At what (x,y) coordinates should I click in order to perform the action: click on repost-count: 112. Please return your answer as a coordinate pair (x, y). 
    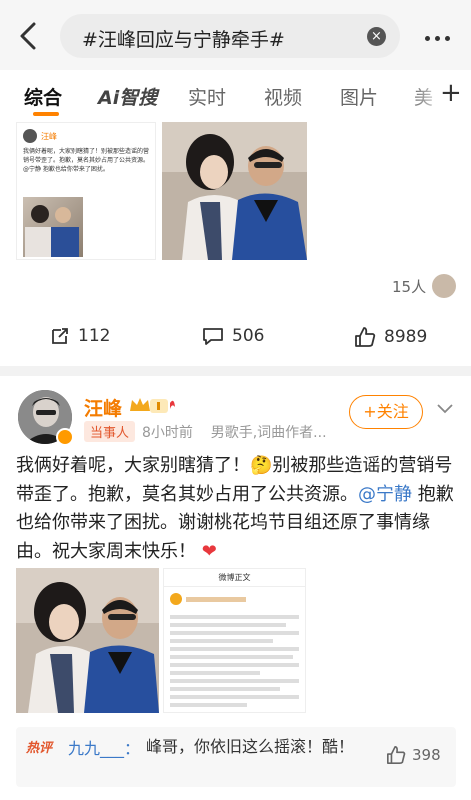
    Looking at the image, I should click on (94, 336).